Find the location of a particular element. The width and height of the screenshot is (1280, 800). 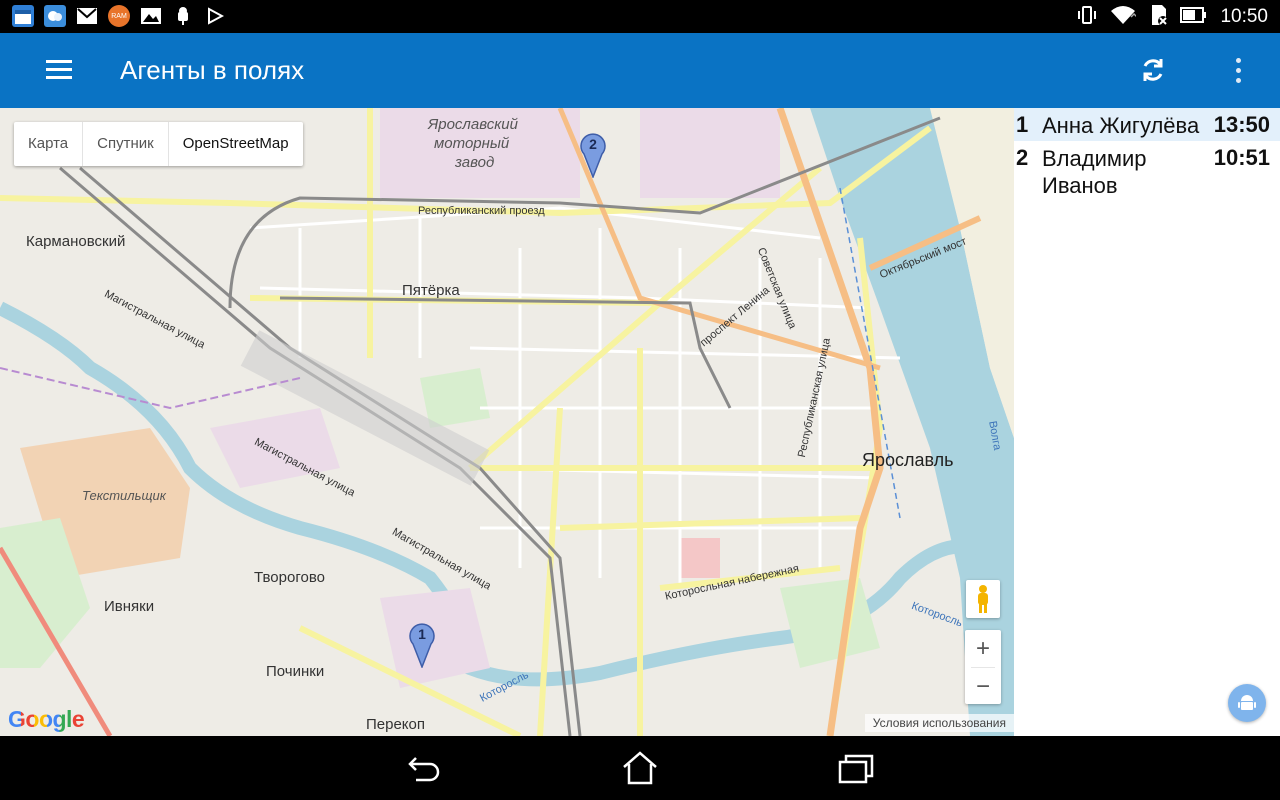

map-label-motor-plant: завод is located at coordinates (475, 162).